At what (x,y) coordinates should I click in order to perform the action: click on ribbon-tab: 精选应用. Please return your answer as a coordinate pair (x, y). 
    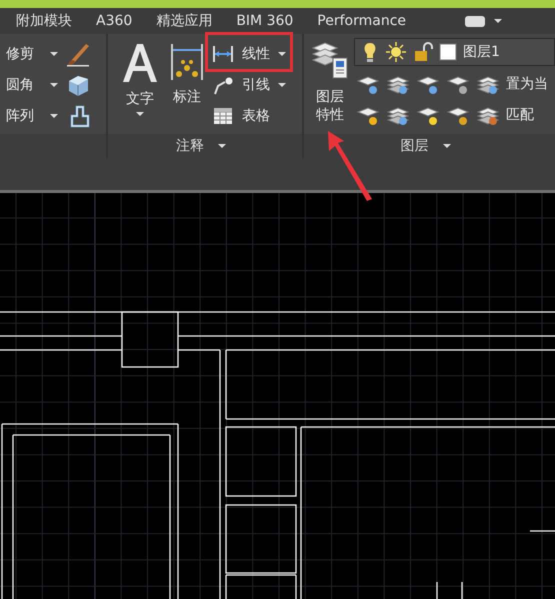
    Looking at the image, I should click on (184, 21).